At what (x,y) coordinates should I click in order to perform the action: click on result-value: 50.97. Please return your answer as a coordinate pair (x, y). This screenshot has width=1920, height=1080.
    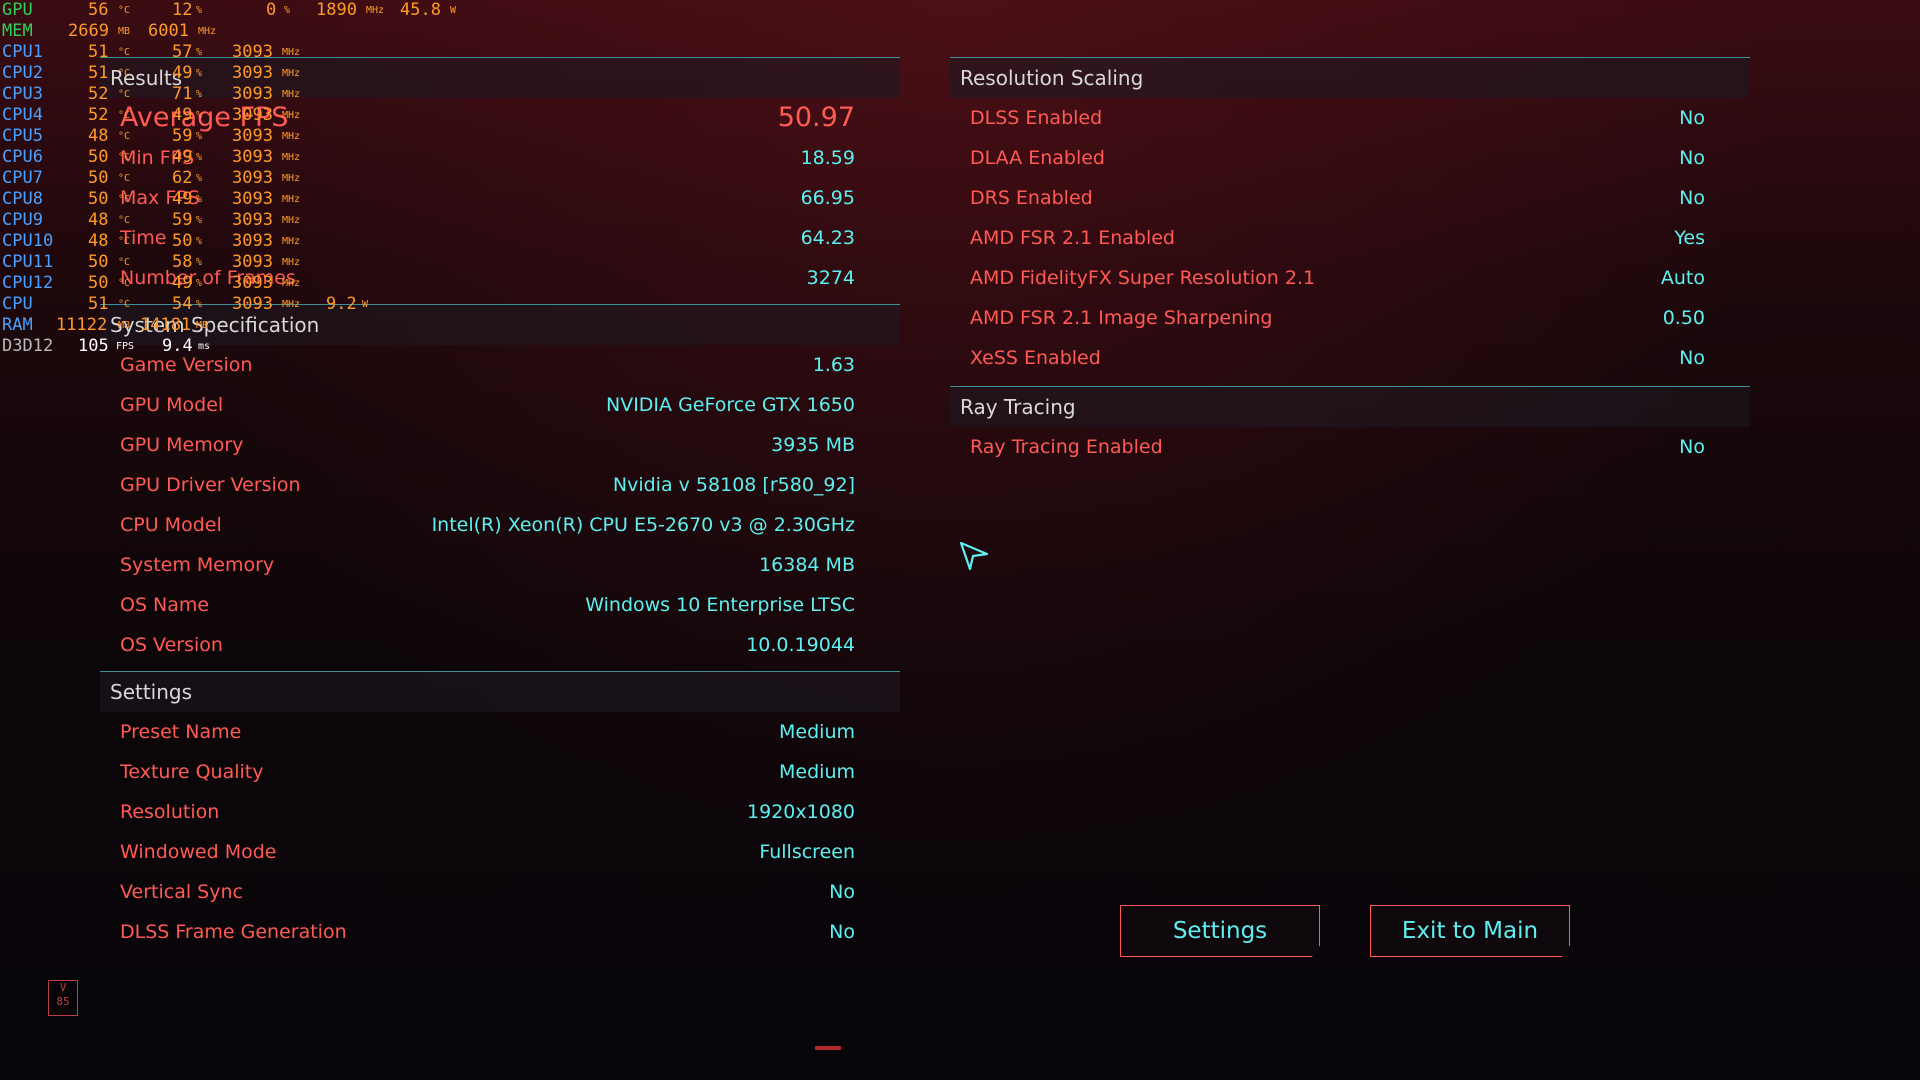
    Looking at the image, I should click on (816, 117).